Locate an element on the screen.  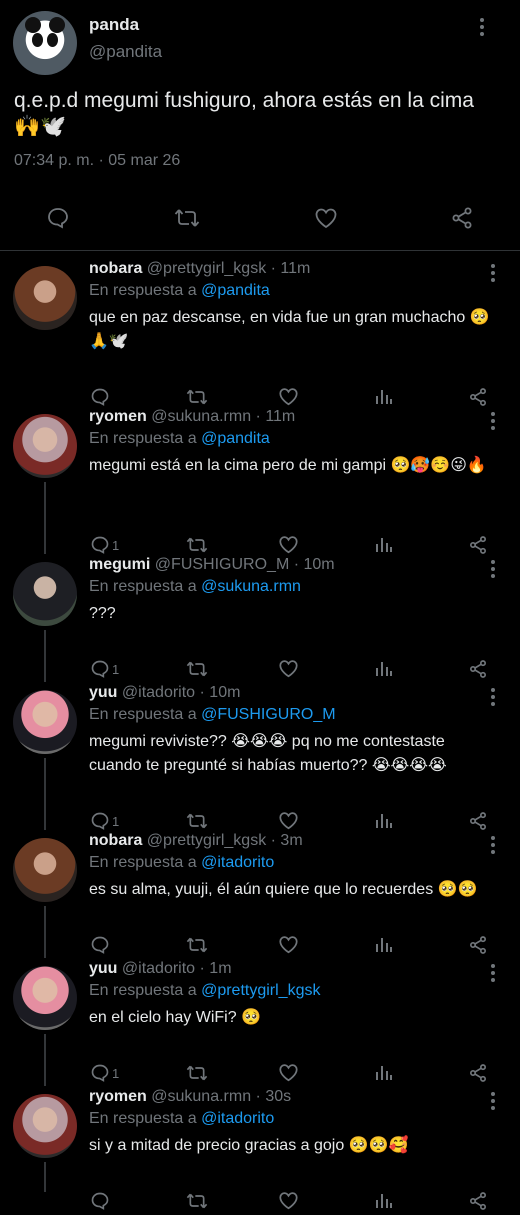
author-handle: @pandita is located at coordinates (125, 52).